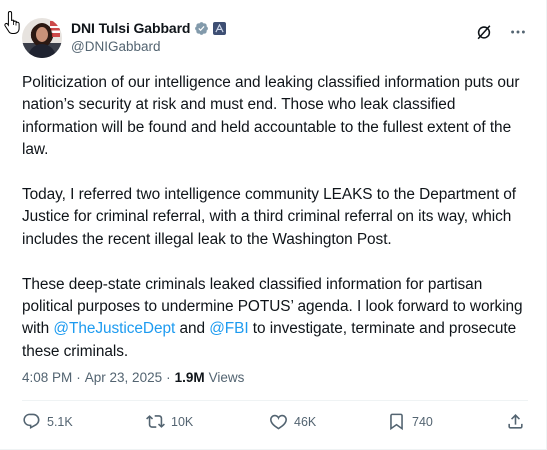 This screenshot has width=547, height=450. Describe the element at coordinates (12, 22) in the screenshot. I see `hand-cursor-icon` at that location.